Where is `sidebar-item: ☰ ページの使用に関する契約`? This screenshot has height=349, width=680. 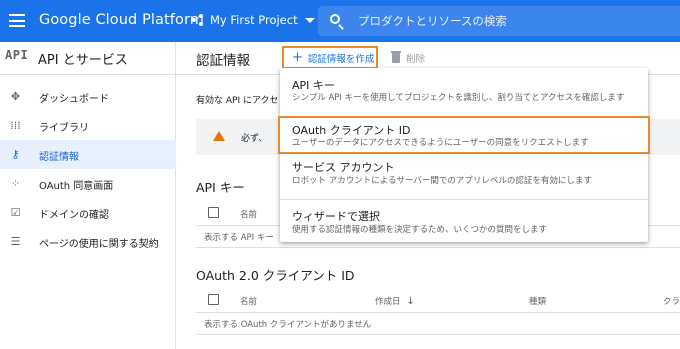 sidebar-item: ☰ ページの使用に関する契約 is located at coordinates (88, 241).